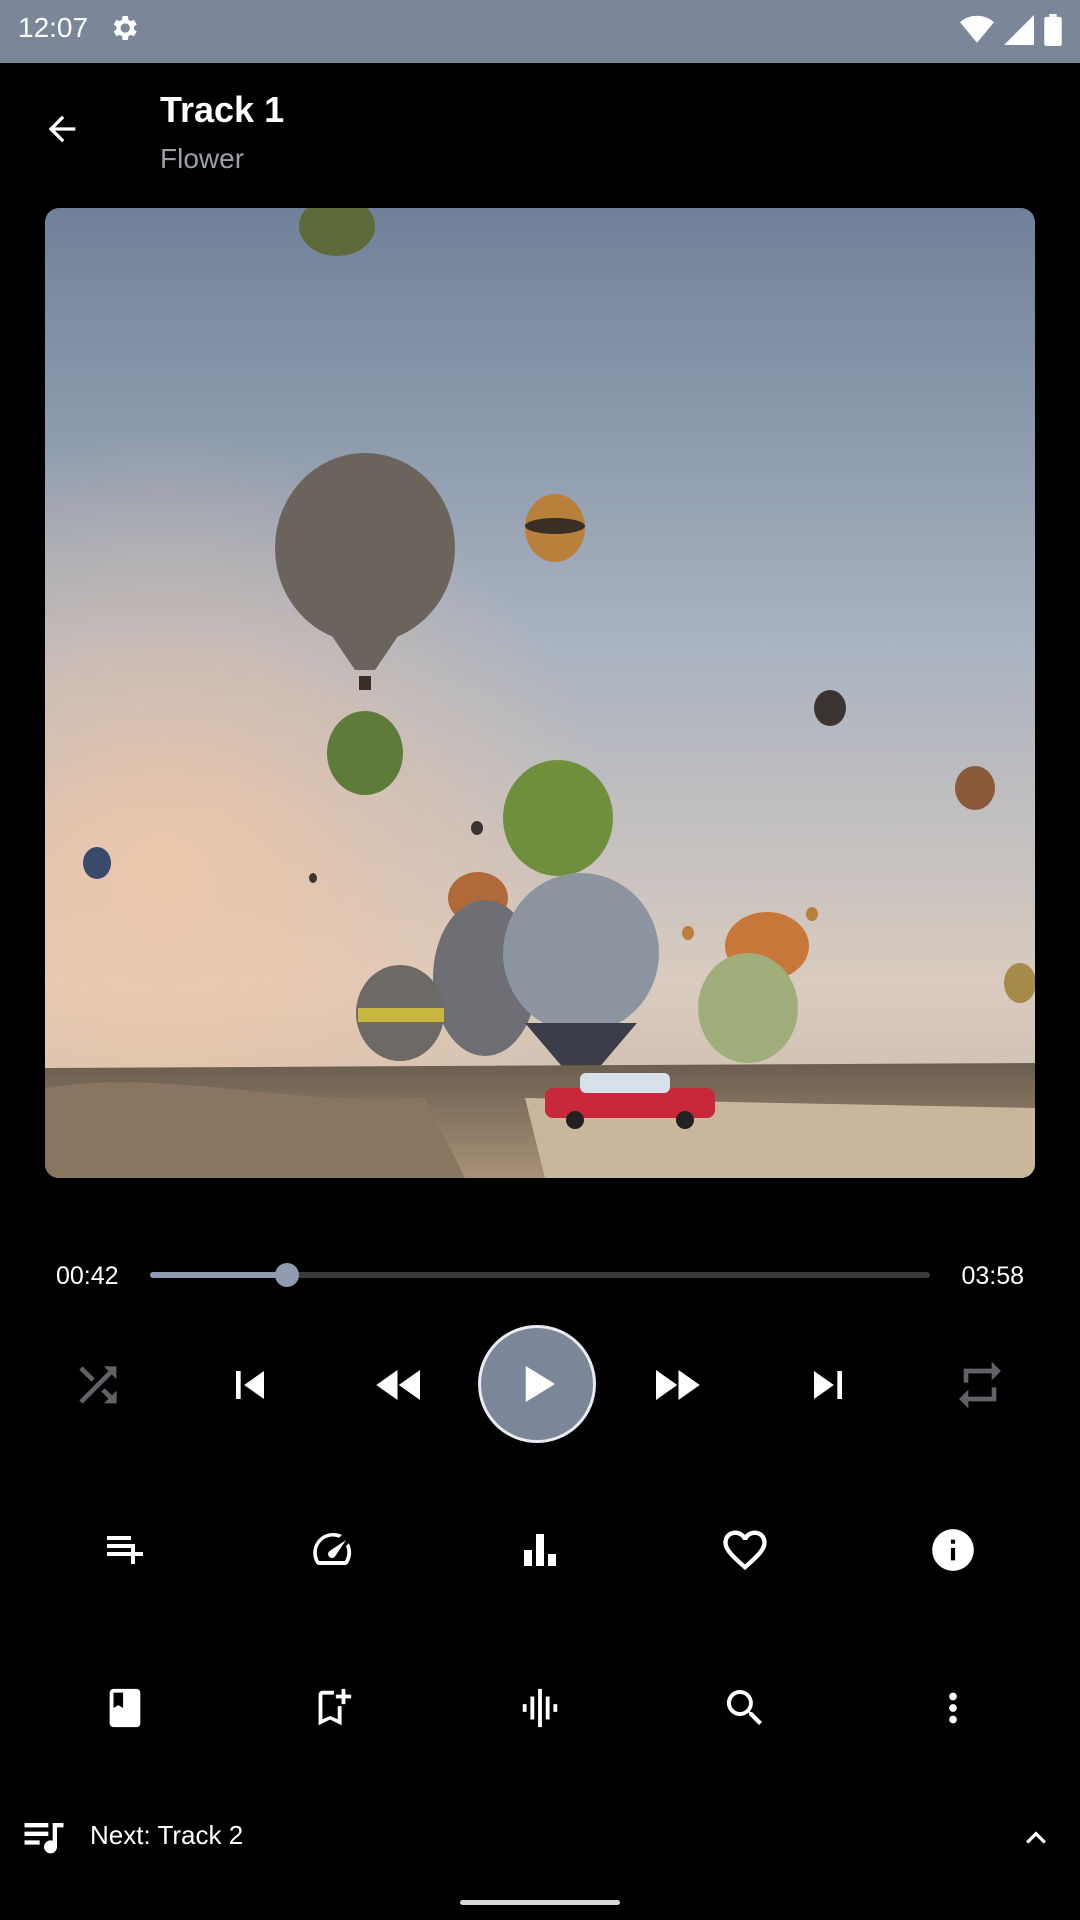 This screenshot has width=1080, height=1920. I want to click on equalizer-icon, so click(540, 1550).